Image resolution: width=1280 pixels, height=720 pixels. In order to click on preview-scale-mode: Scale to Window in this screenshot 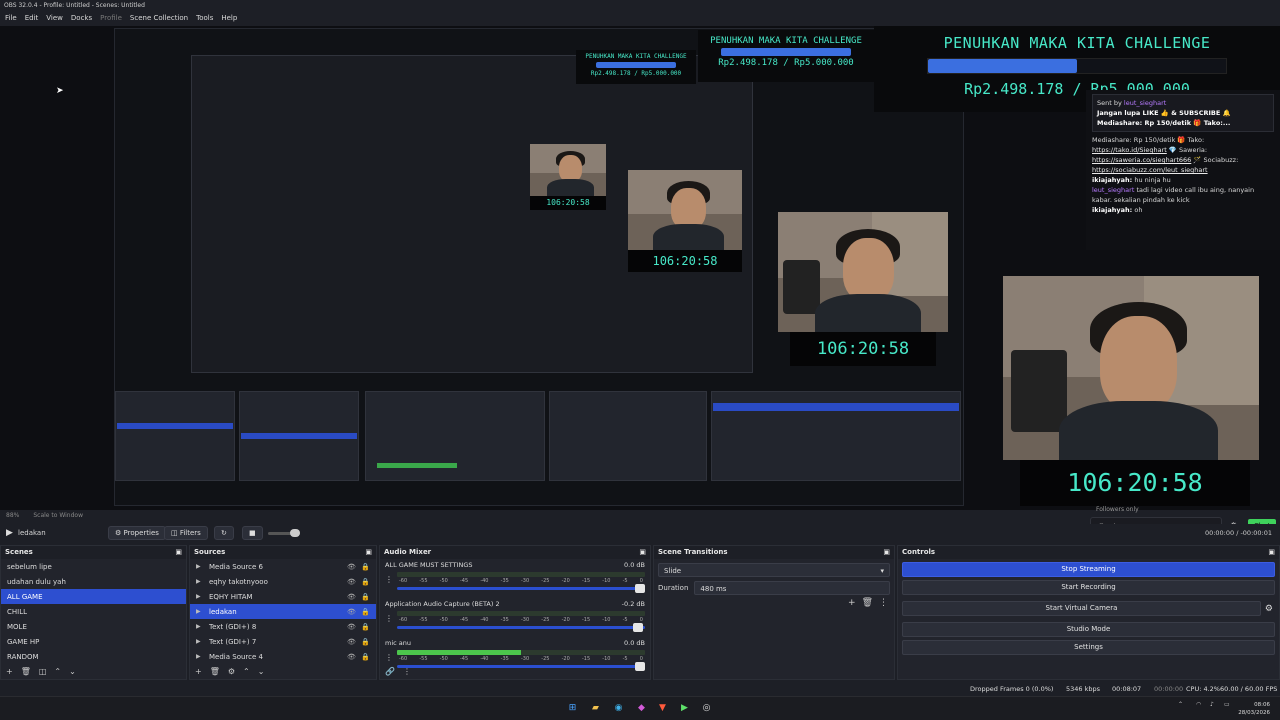, I will do `click(58, 515)`.